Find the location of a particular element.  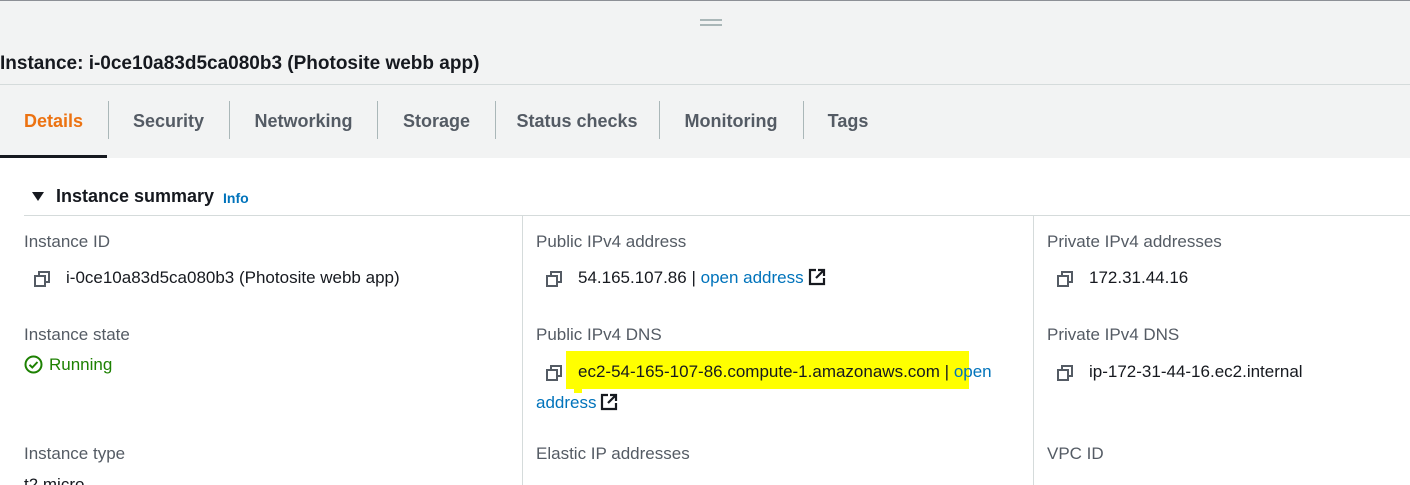

info-link: Info is located at coordinates (236, 198).